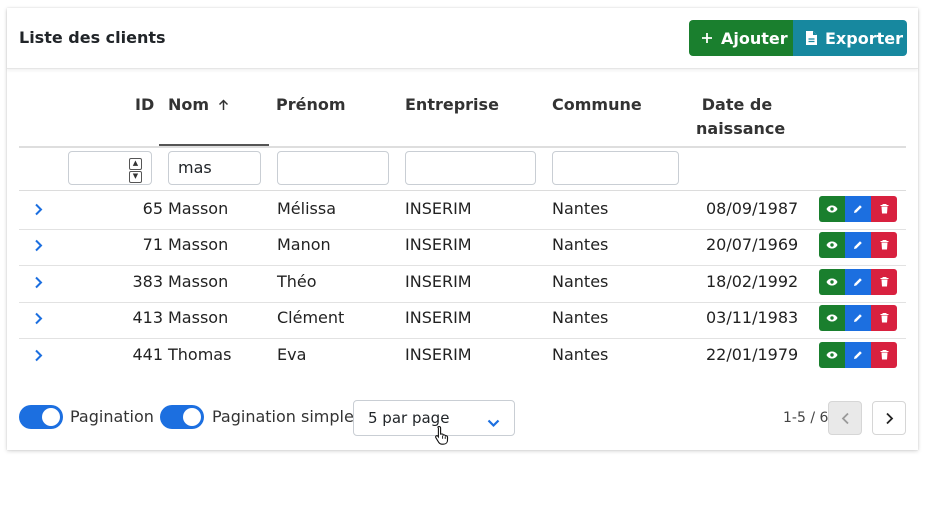  Describe the element at coordinates (292, 354) in the screenshot. I see `cell-prenom: Eva` at that location.